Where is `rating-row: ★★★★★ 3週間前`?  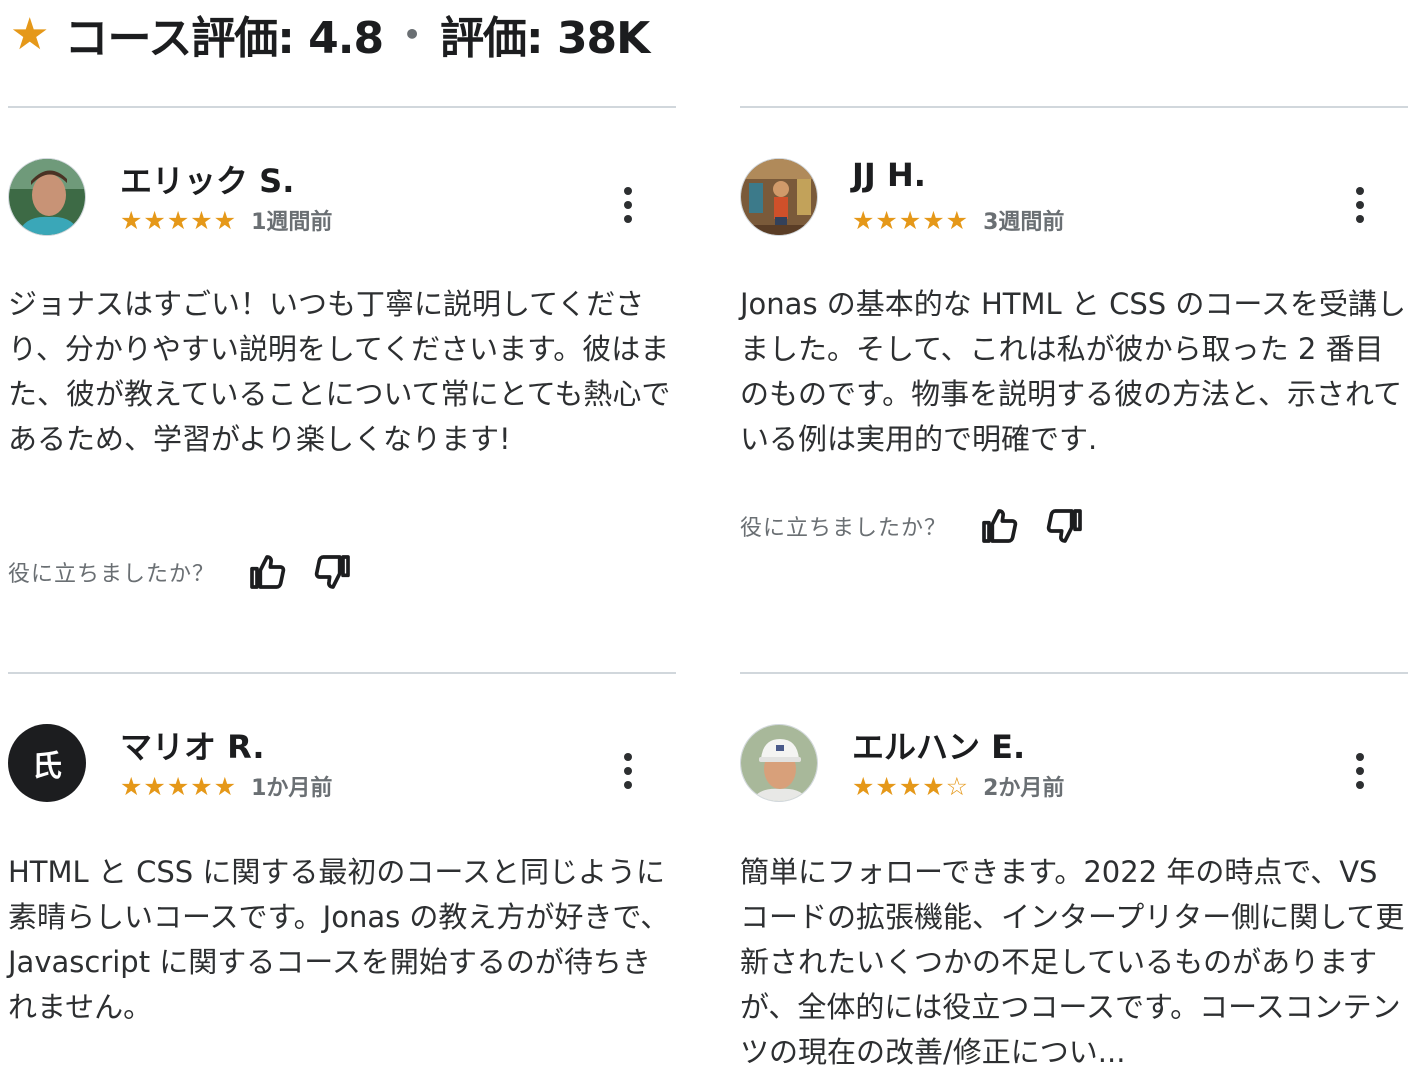 rating-row: ★★★★★ 3週間前 is located at coordinates (958, 220).